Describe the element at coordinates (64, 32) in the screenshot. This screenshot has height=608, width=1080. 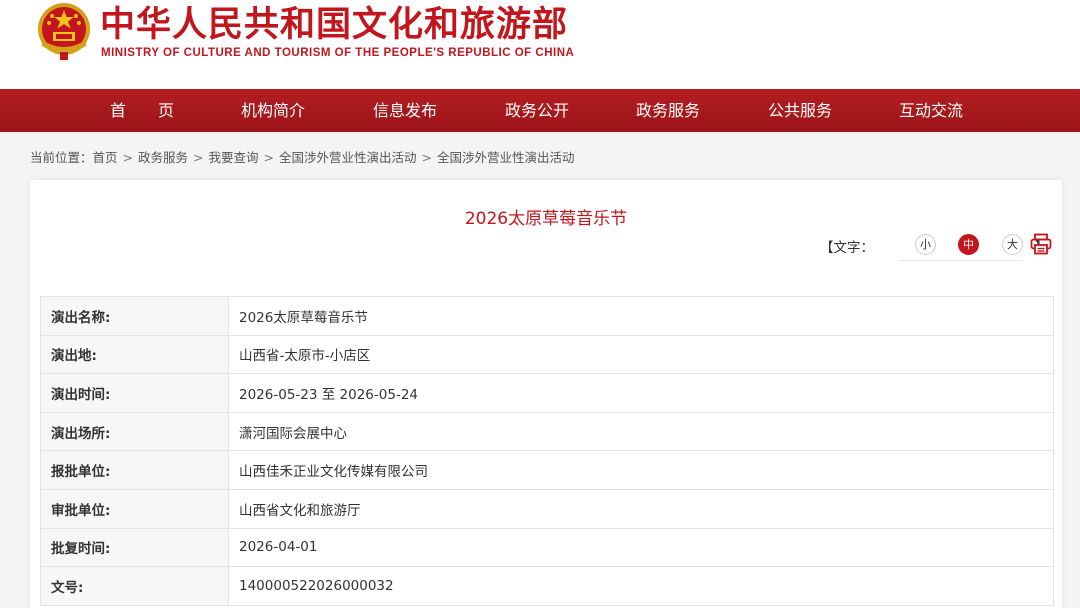
I see `national-emblem-icon` at that location.